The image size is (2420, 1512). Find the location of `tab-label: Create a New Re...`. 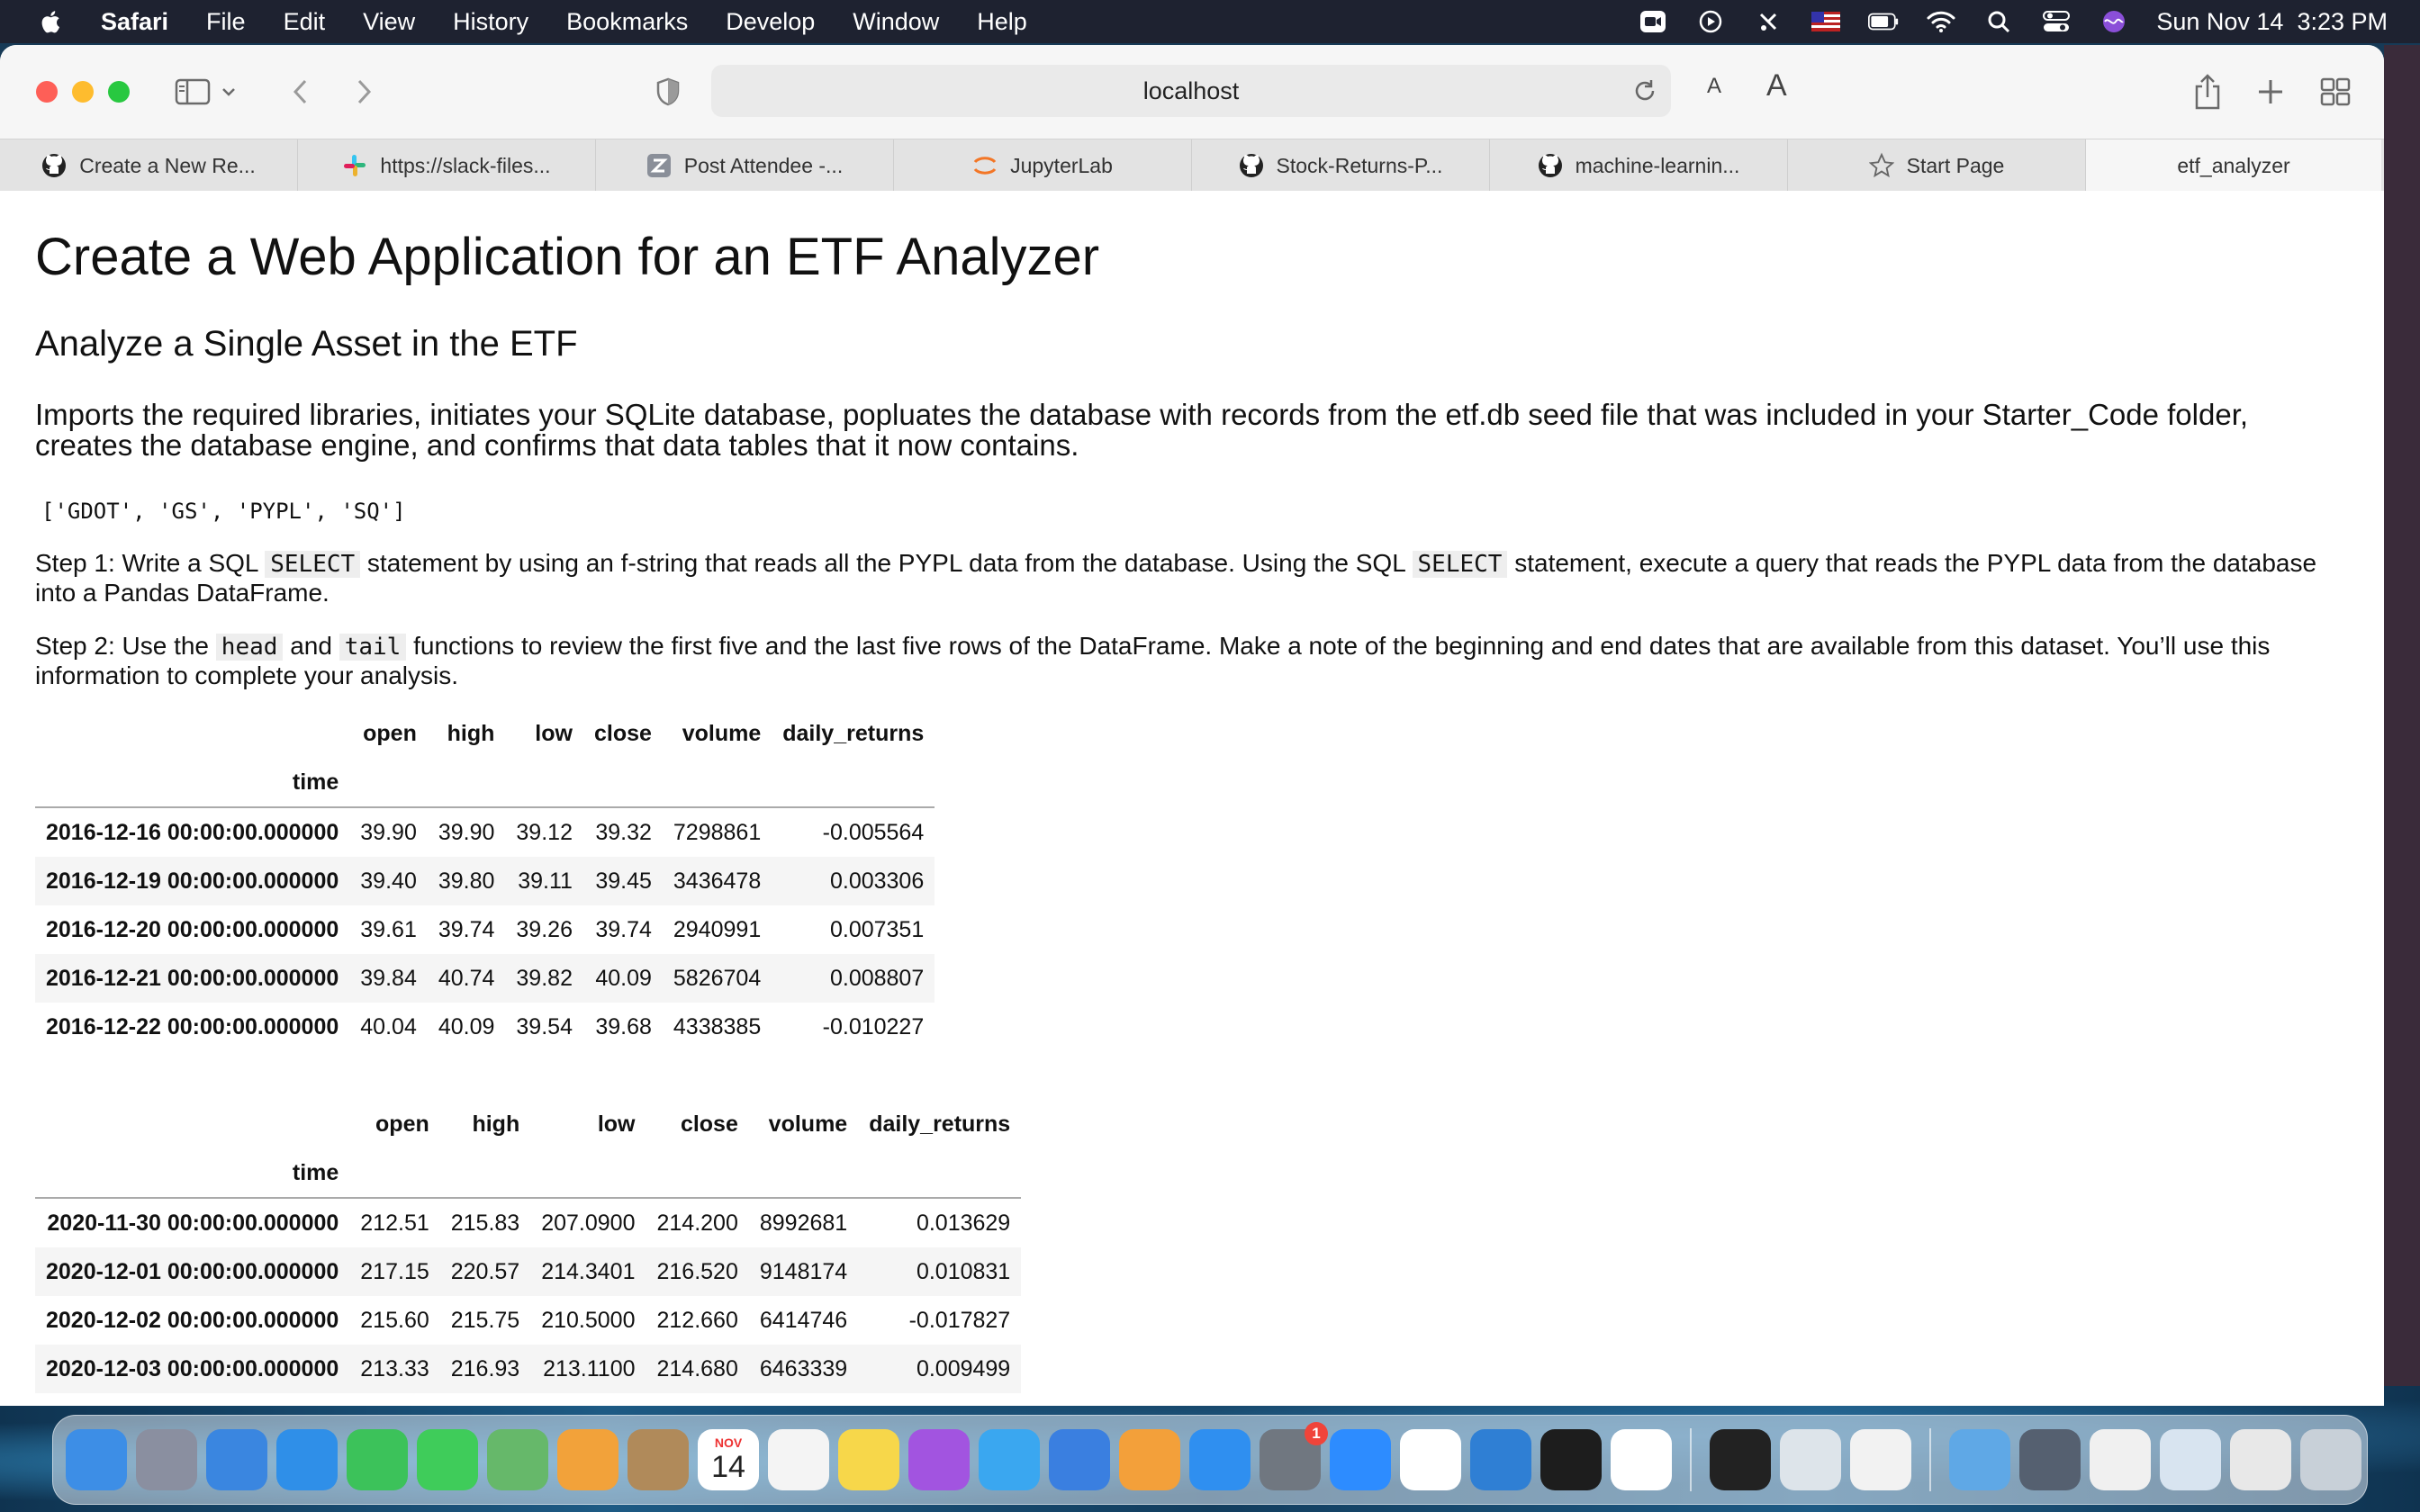

tab-label: Create a New Re... is located at coordinates (167, 165).